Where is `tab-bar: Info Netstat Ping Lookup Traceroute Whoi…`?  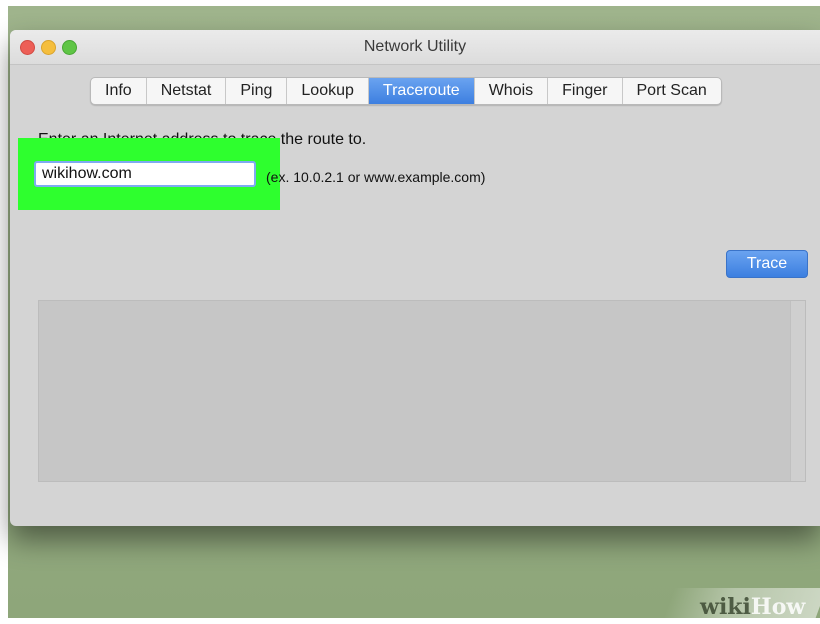 tab-bar: Info Netstat Ping Lookup Traceroute Whoi… is located at coordinates (406, 91).